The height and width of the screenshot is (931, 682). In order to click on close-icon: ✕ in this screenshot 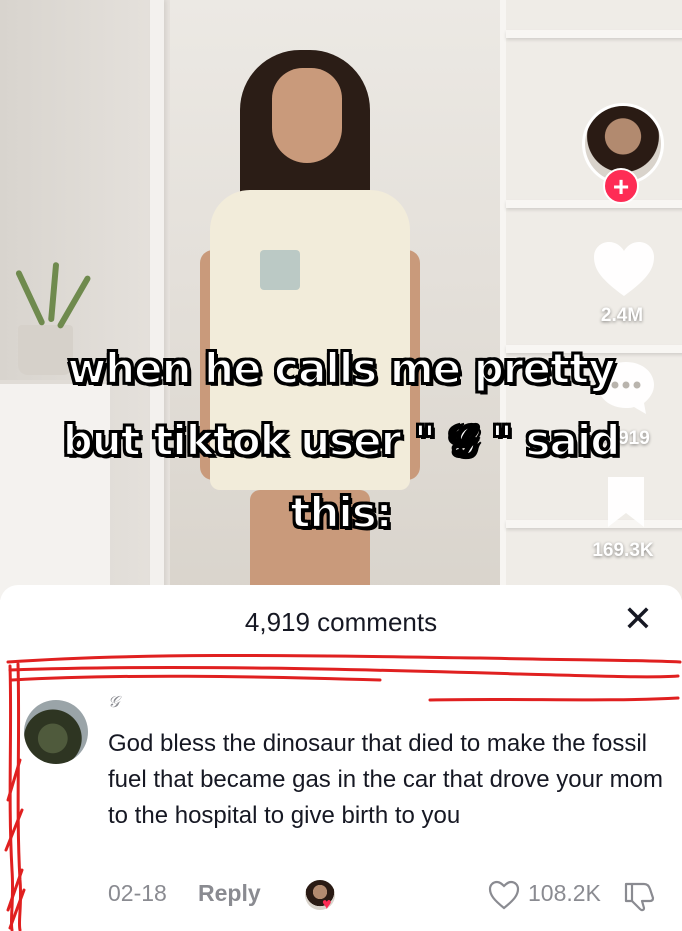, I will do `click(638, 619)`.